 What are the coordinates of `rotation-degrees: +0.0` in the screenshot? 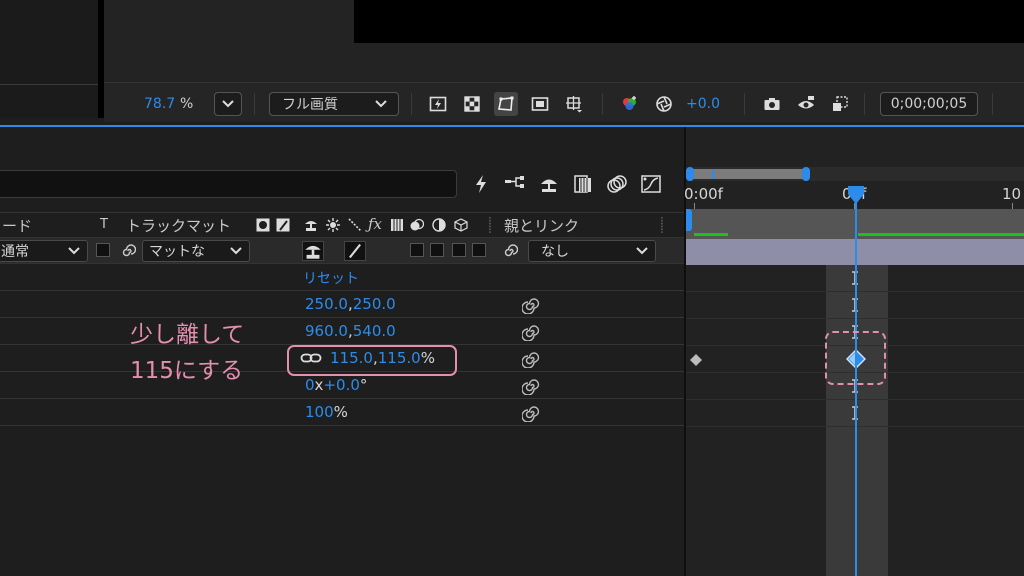 It's located at (341, 385).